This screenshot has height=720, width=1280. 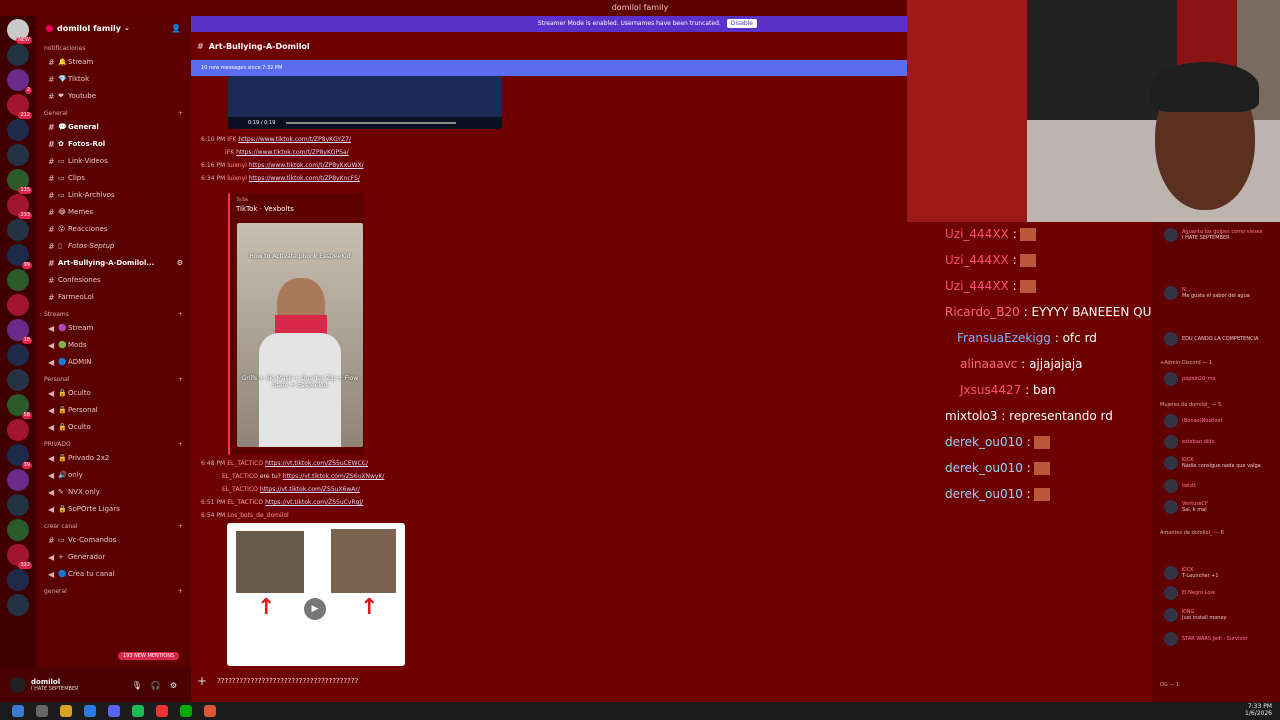 I want to click on message-link: https://vt.tiktok.com/ZS6uXNwyK/, so click(x=334, y=476).